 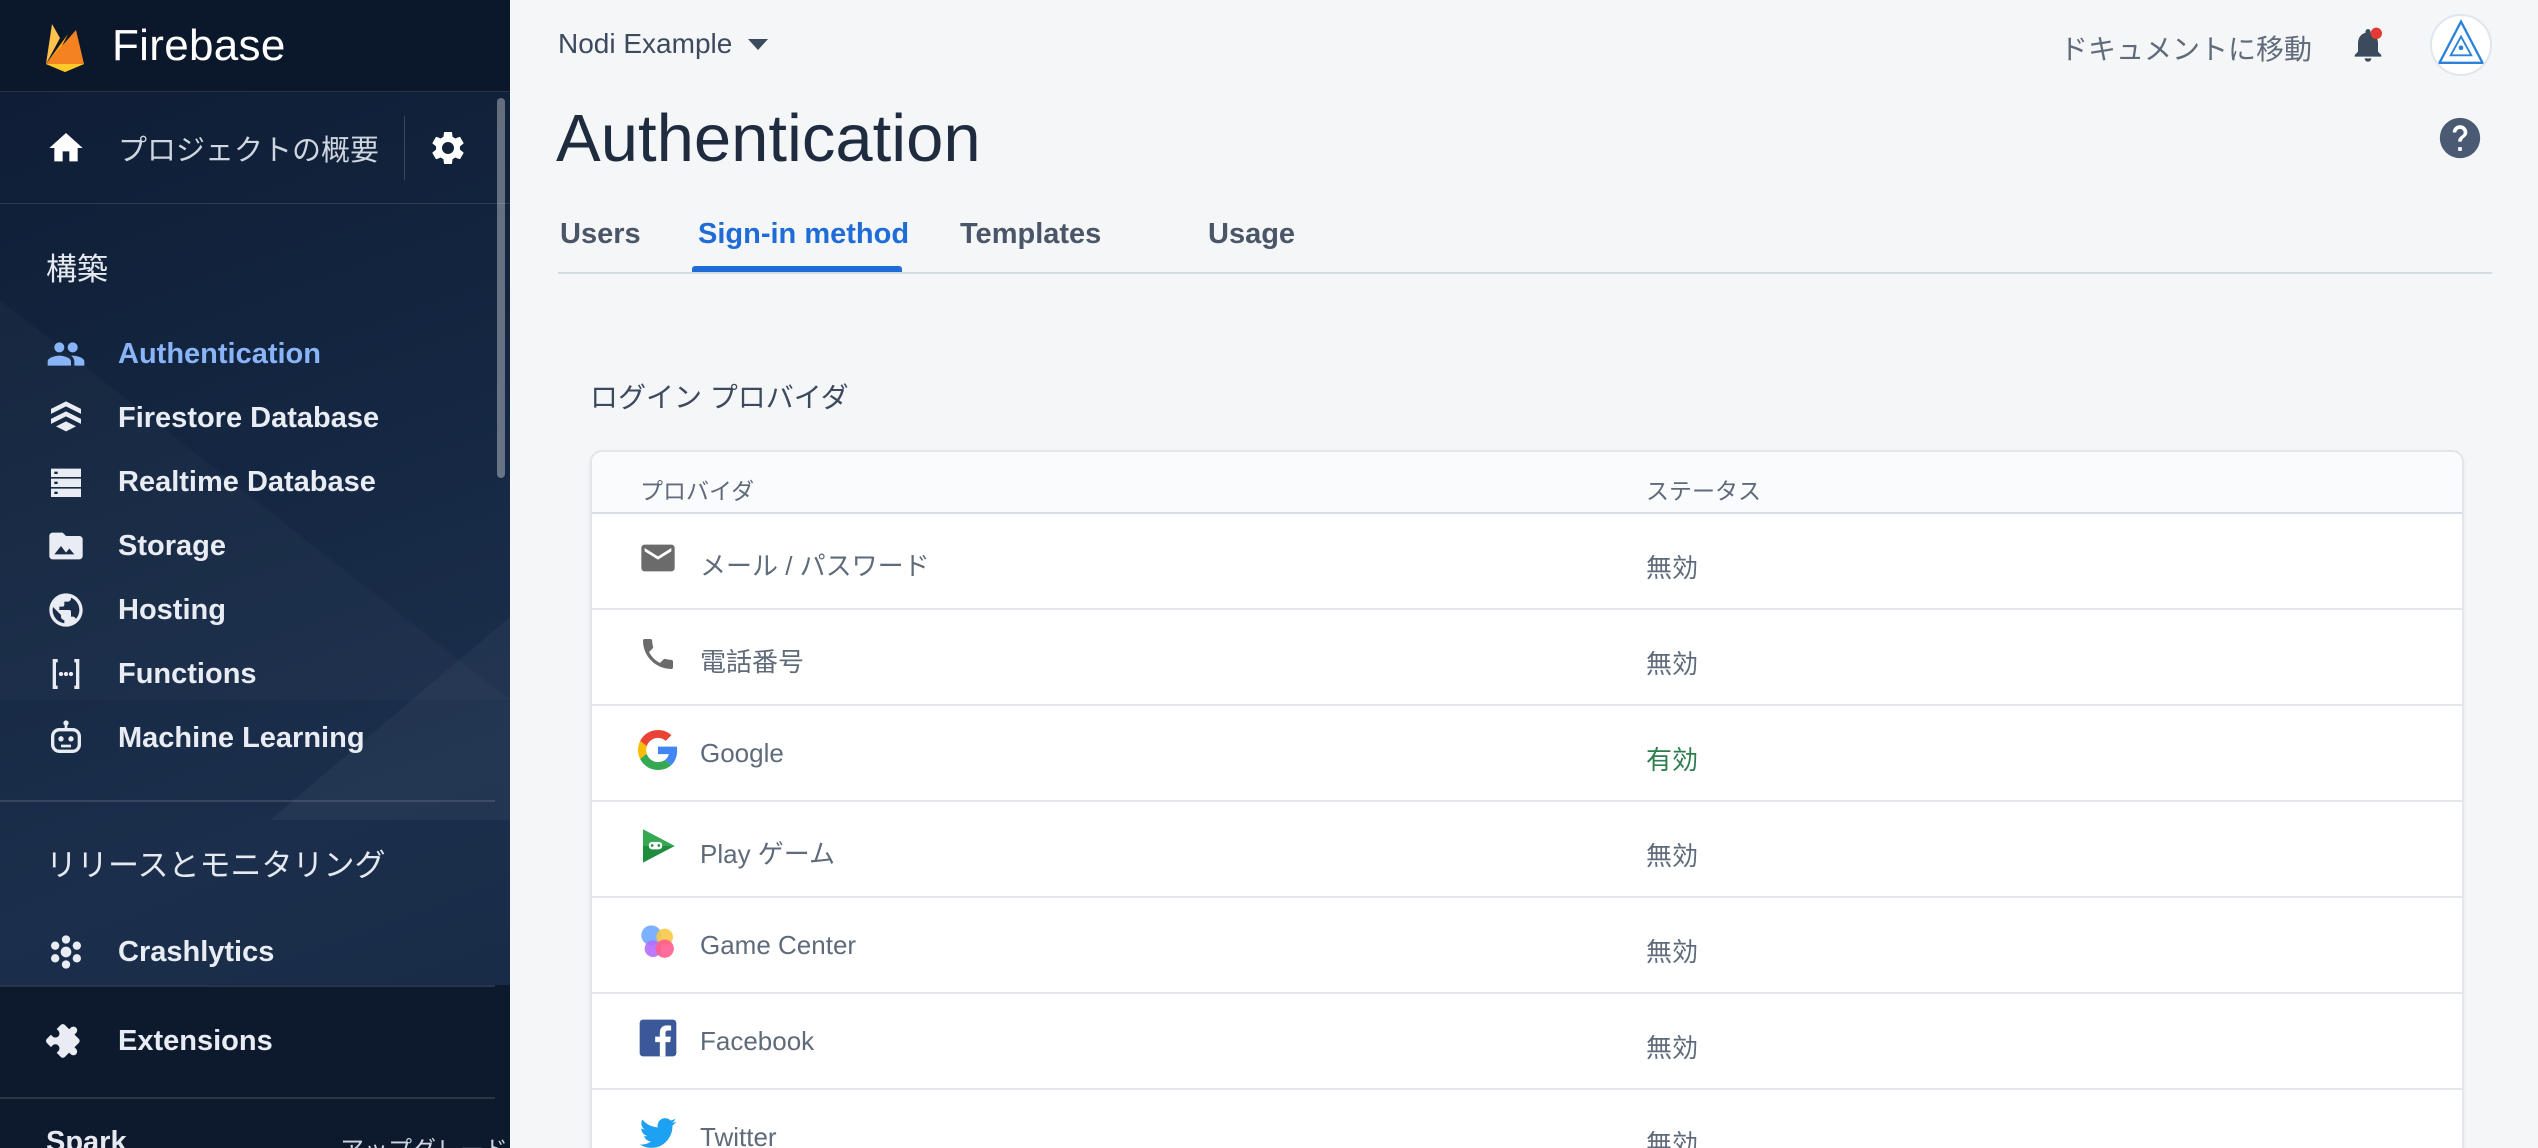 I want to click on provider-name: Game Center, so click(x=778, y=945).